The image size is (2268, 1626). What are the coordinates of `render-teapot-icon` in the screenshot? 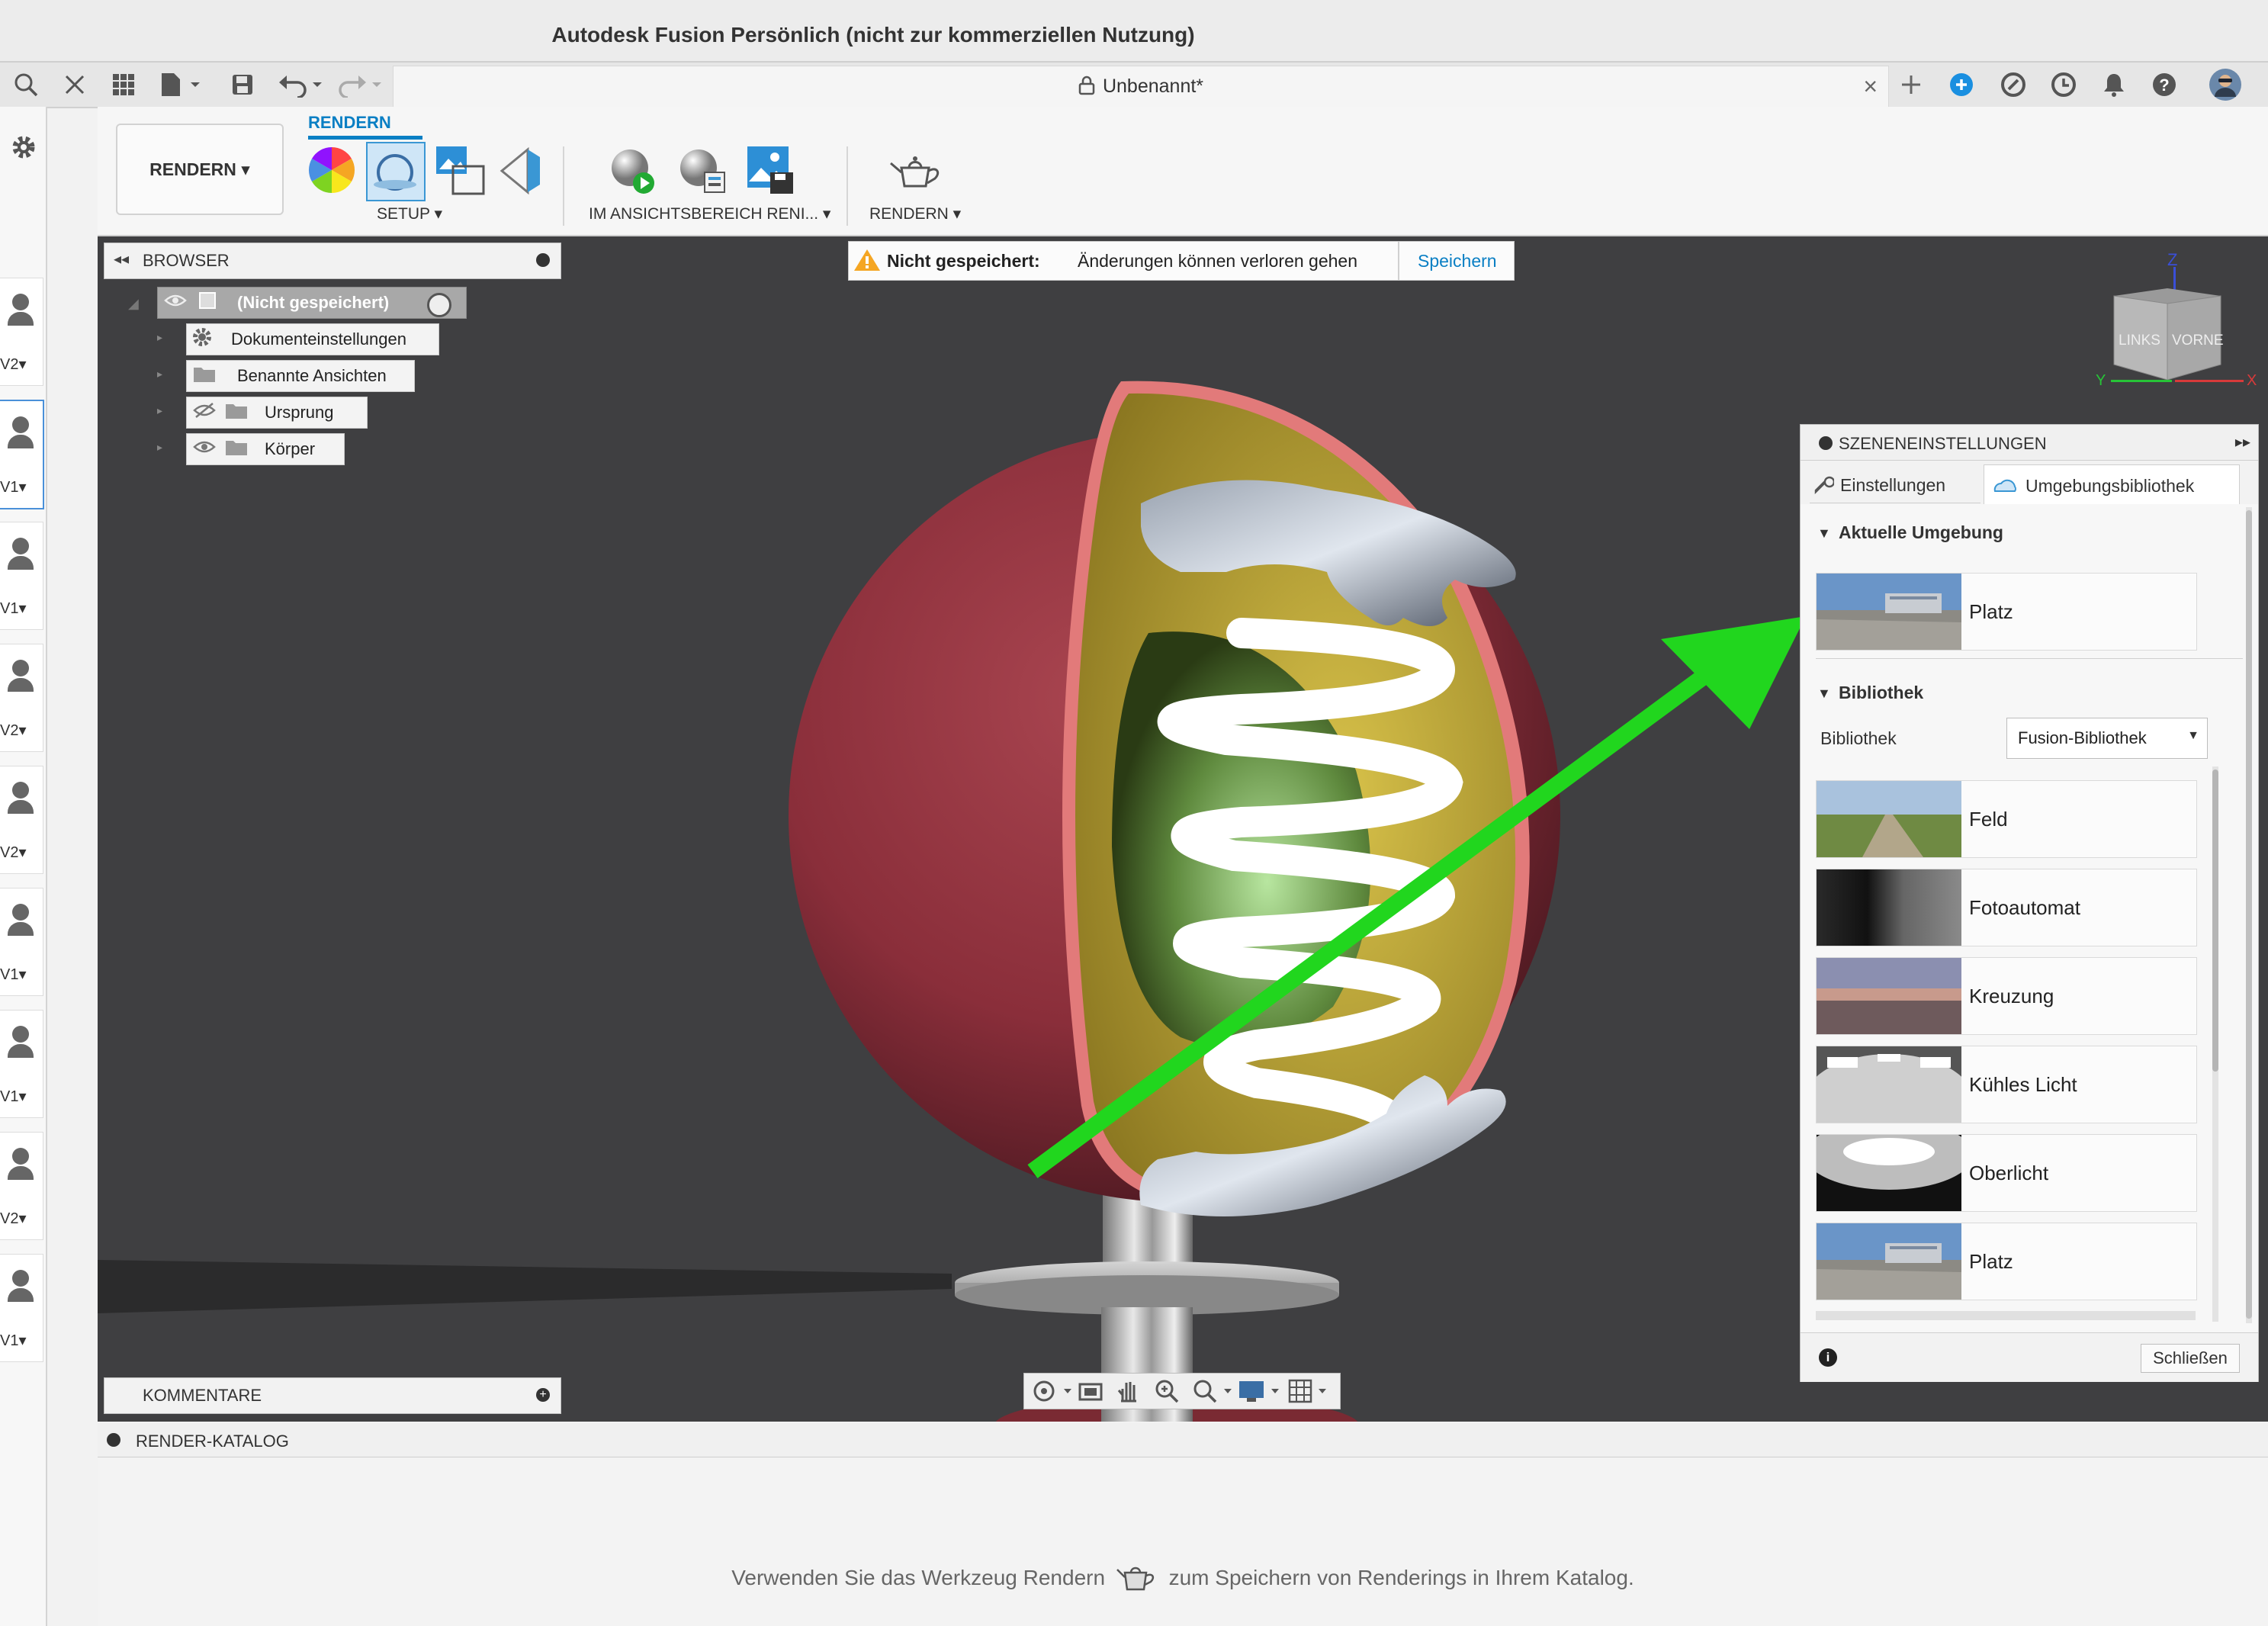 It's located at (916, 172).